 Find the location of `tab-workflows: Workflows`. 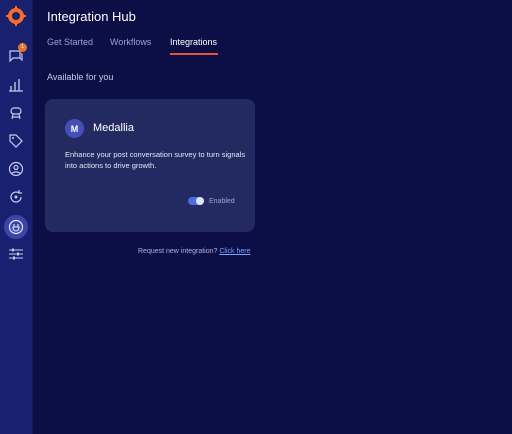

tab-workflows: Workflows is located at coordinates (130, 42).